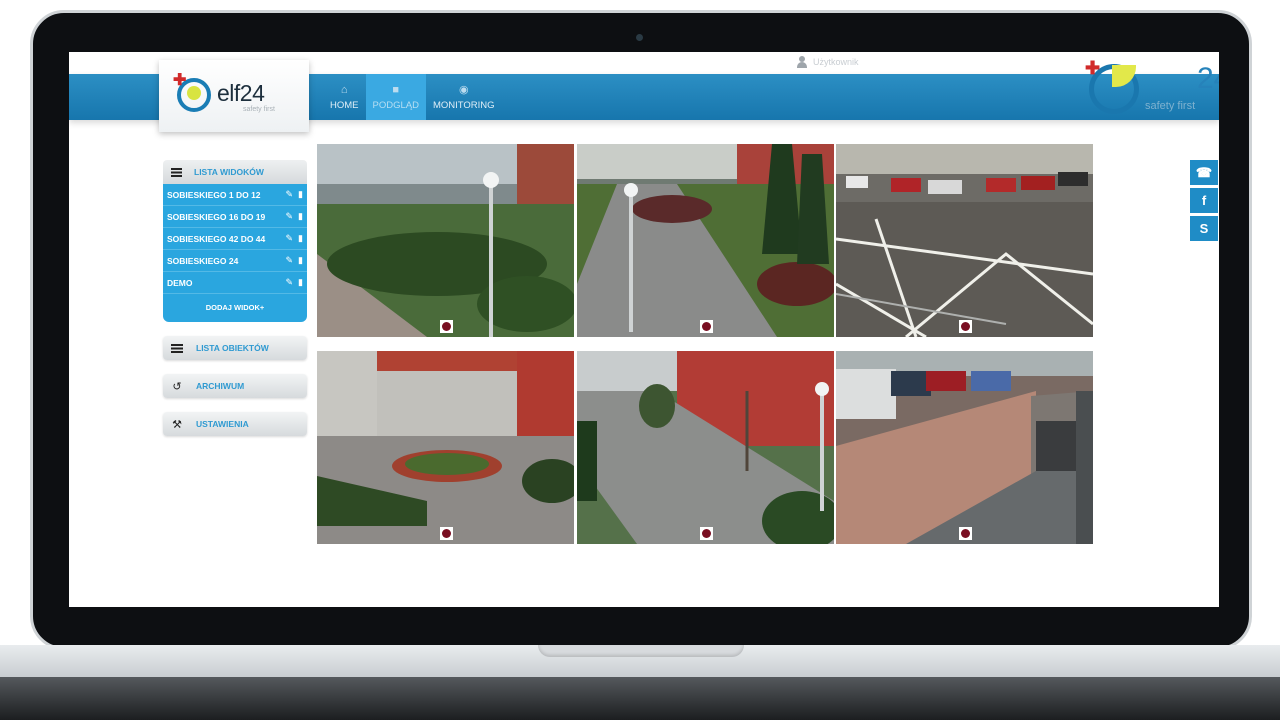 The width and height of the screenshot is (1280, 720). I want to click on view-item-label: SOBIESKIEGO 24, so click(203, 260).